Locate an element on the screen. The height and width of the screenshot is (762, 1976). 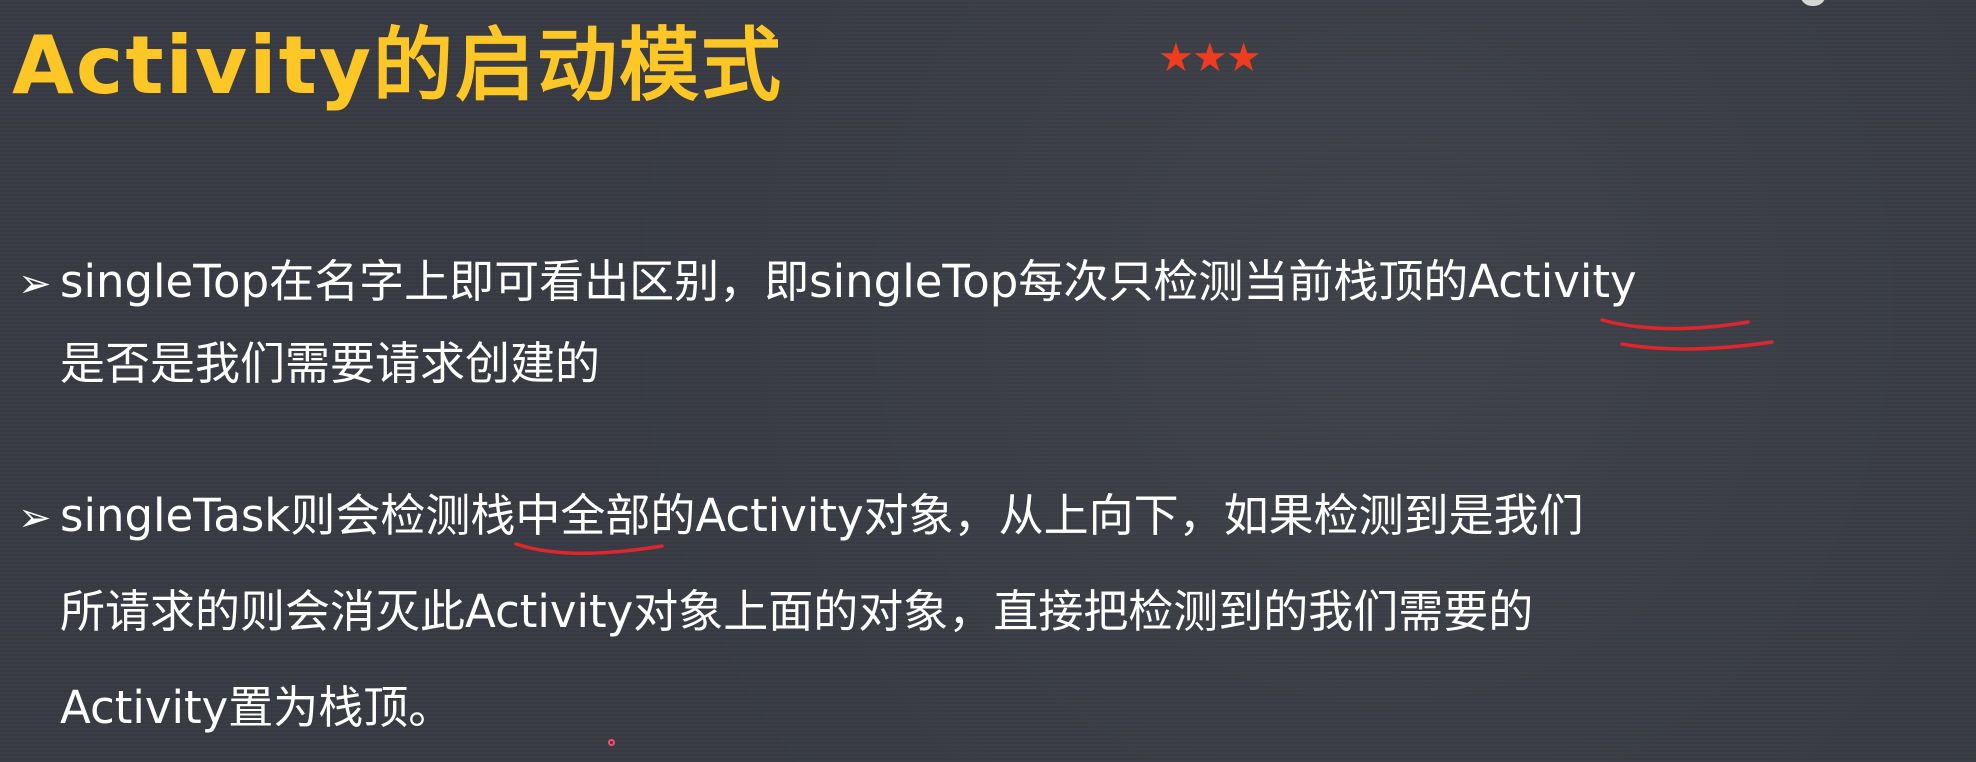
bullet-2-line-2: 所请求的则会消灭此Activity对象上面的对象，直接把检测到的我们需要的 is located at coordinates (801, 612).